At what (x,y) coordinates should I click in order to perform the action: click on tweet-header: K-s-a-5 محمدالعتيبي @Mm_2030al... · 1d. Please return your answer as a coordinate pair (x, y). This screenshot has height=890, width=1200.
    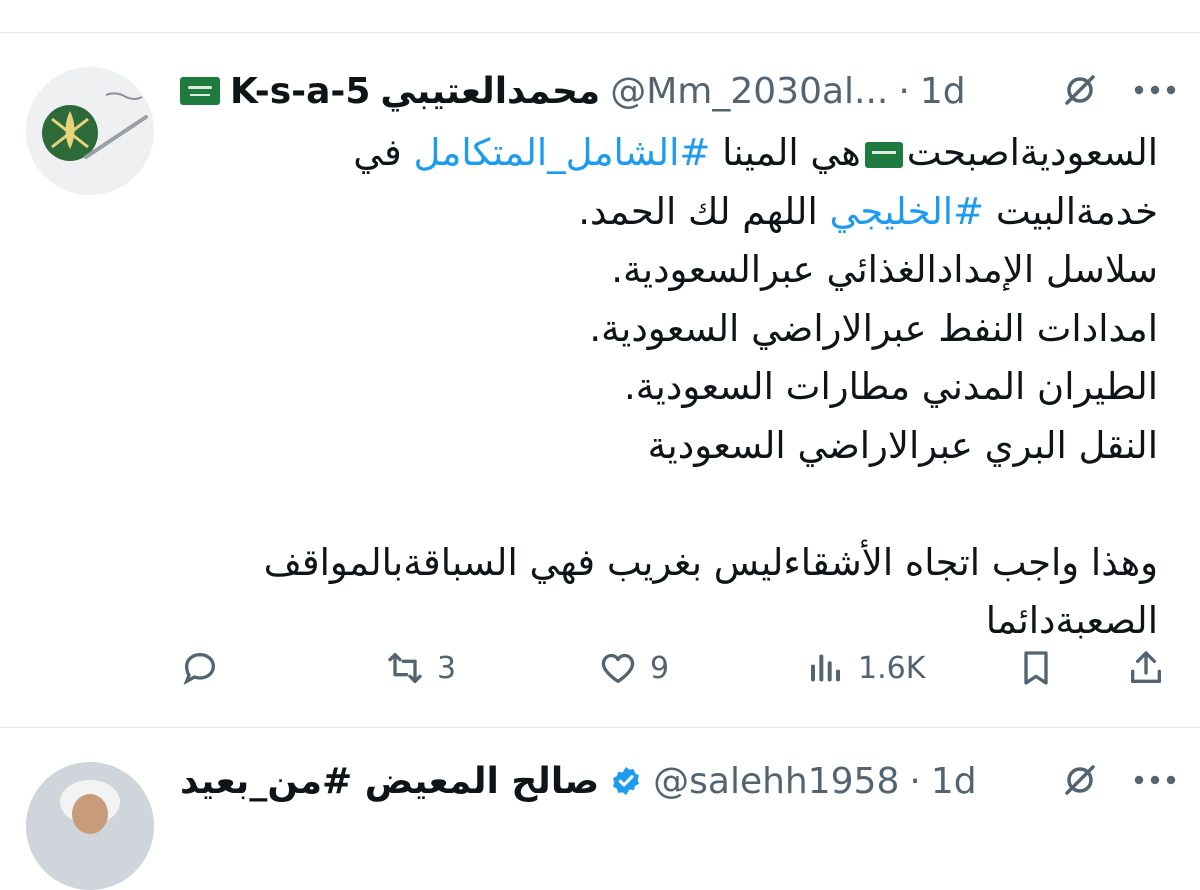
    Looking at the image, I should click on (605, 91).